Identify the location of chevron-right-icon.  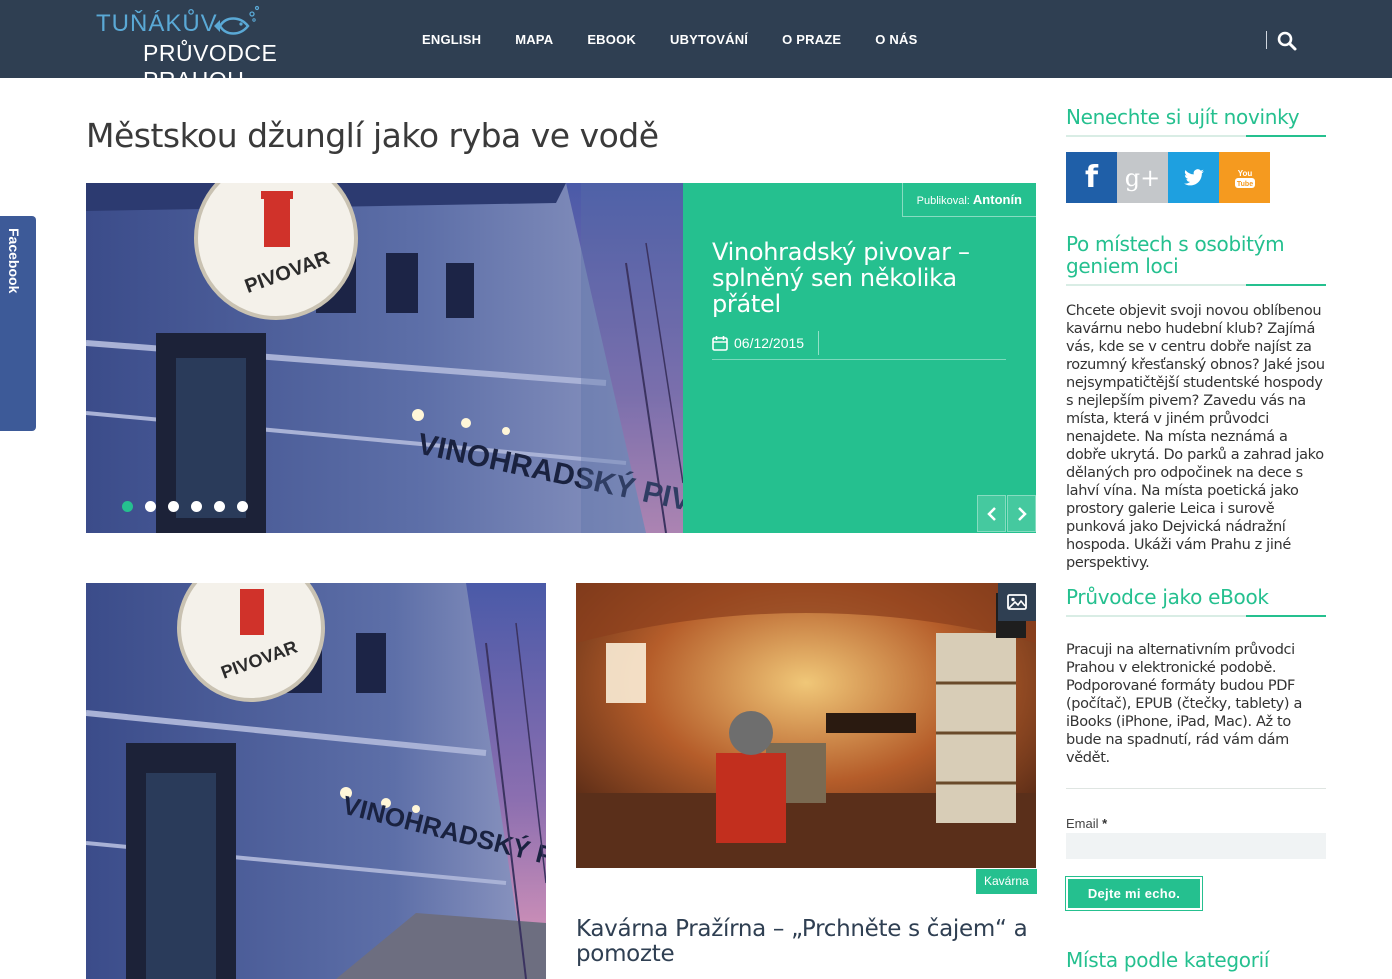
(1022, 513).